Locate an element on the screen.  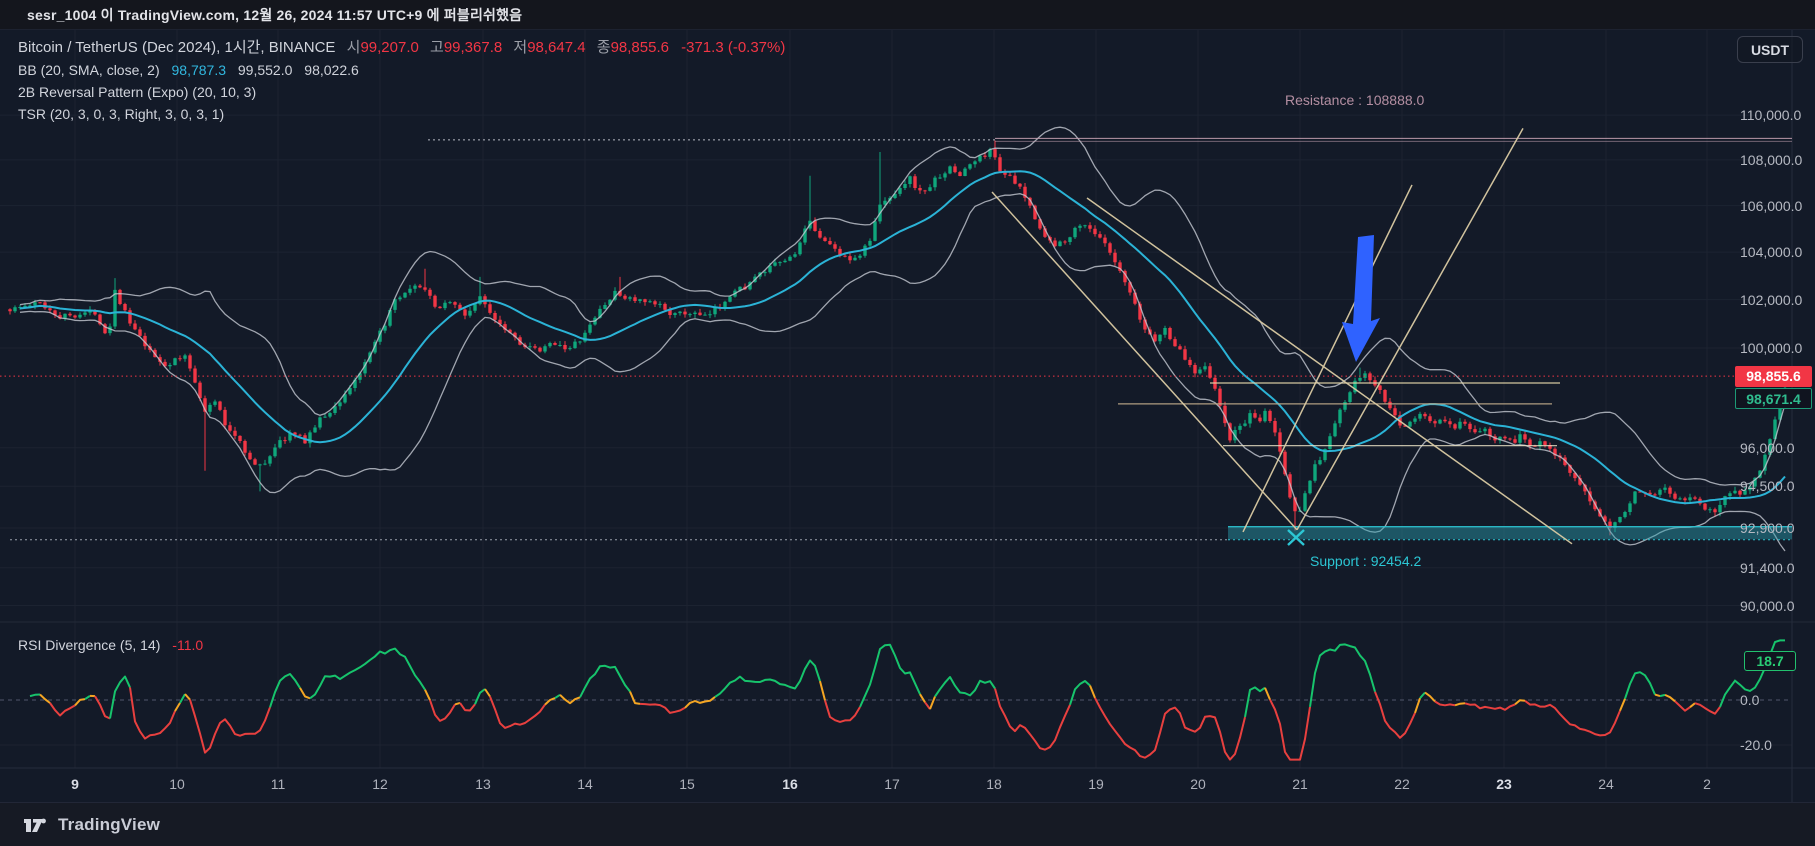
indicator-price-badge: 98,671.4 is located at coordinates (1773, 398).